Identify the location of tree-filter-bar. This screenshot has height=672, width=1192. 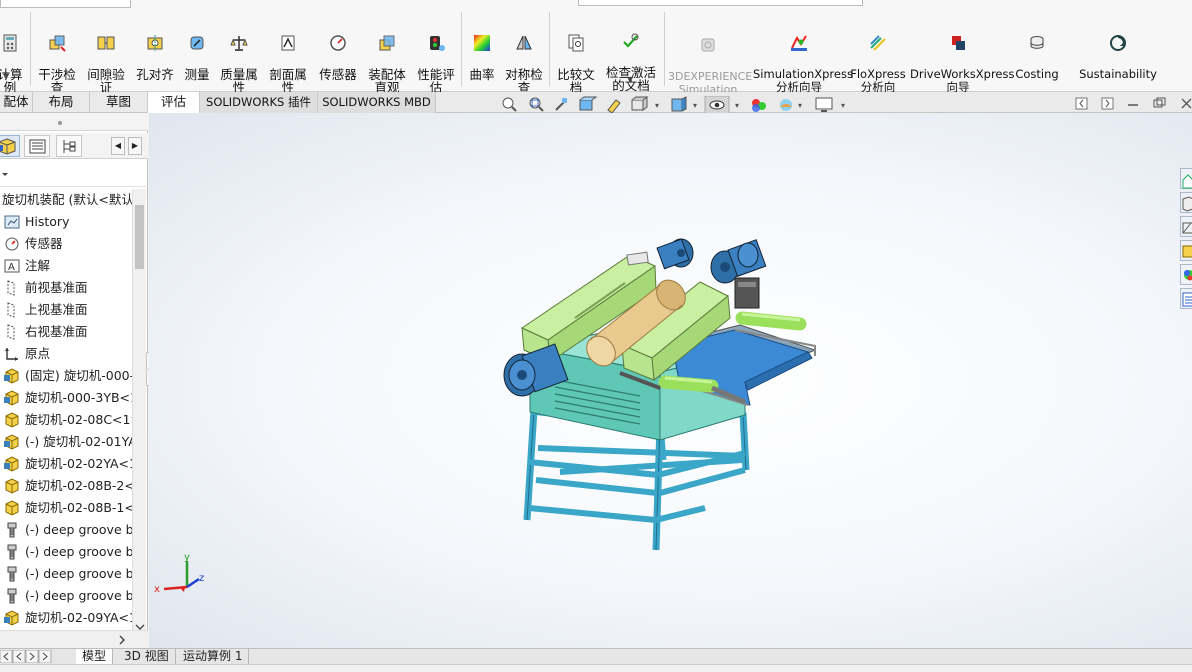
(74, 175).